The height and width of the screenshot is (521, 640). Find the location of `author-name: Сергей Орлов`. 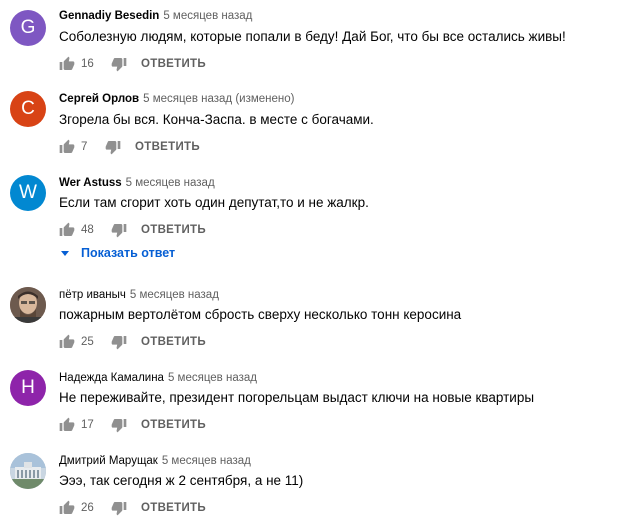

author-name: Сергей Орлов is located at coordinates (99, 99).